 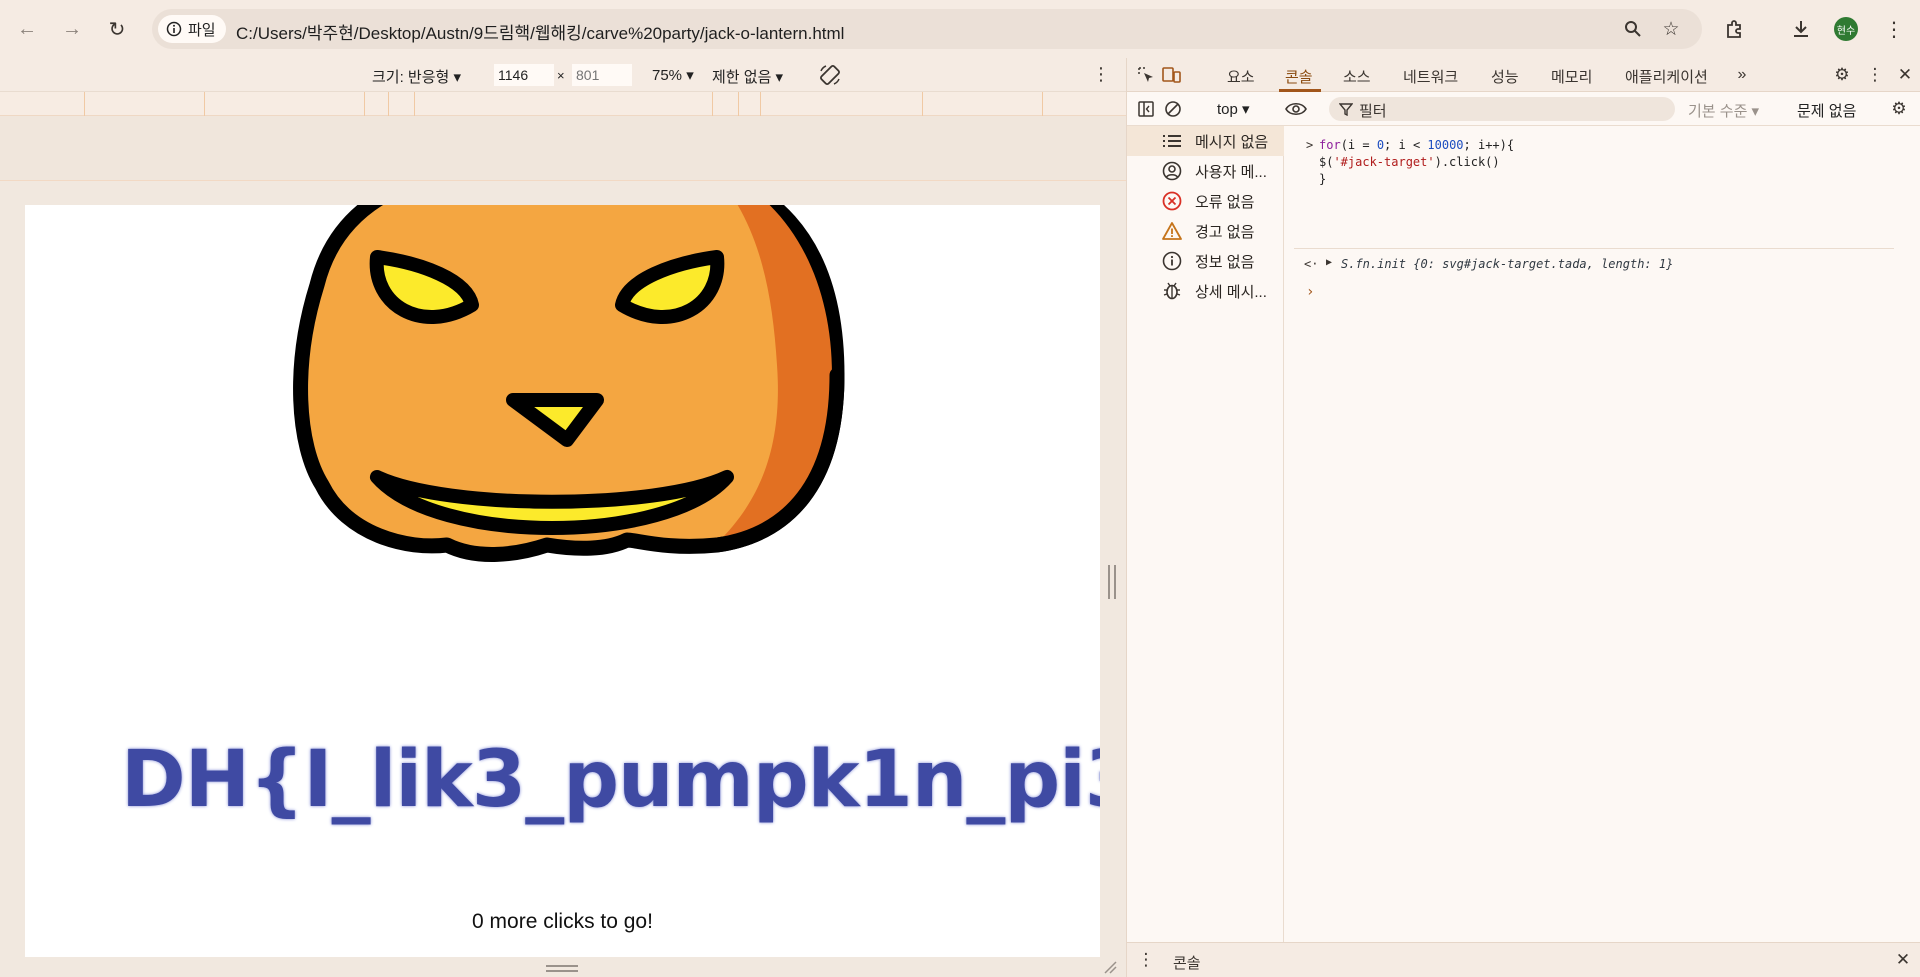 I want to click on sidebar-item-messages: 메시지 없음, so click(x=1205, y=141).